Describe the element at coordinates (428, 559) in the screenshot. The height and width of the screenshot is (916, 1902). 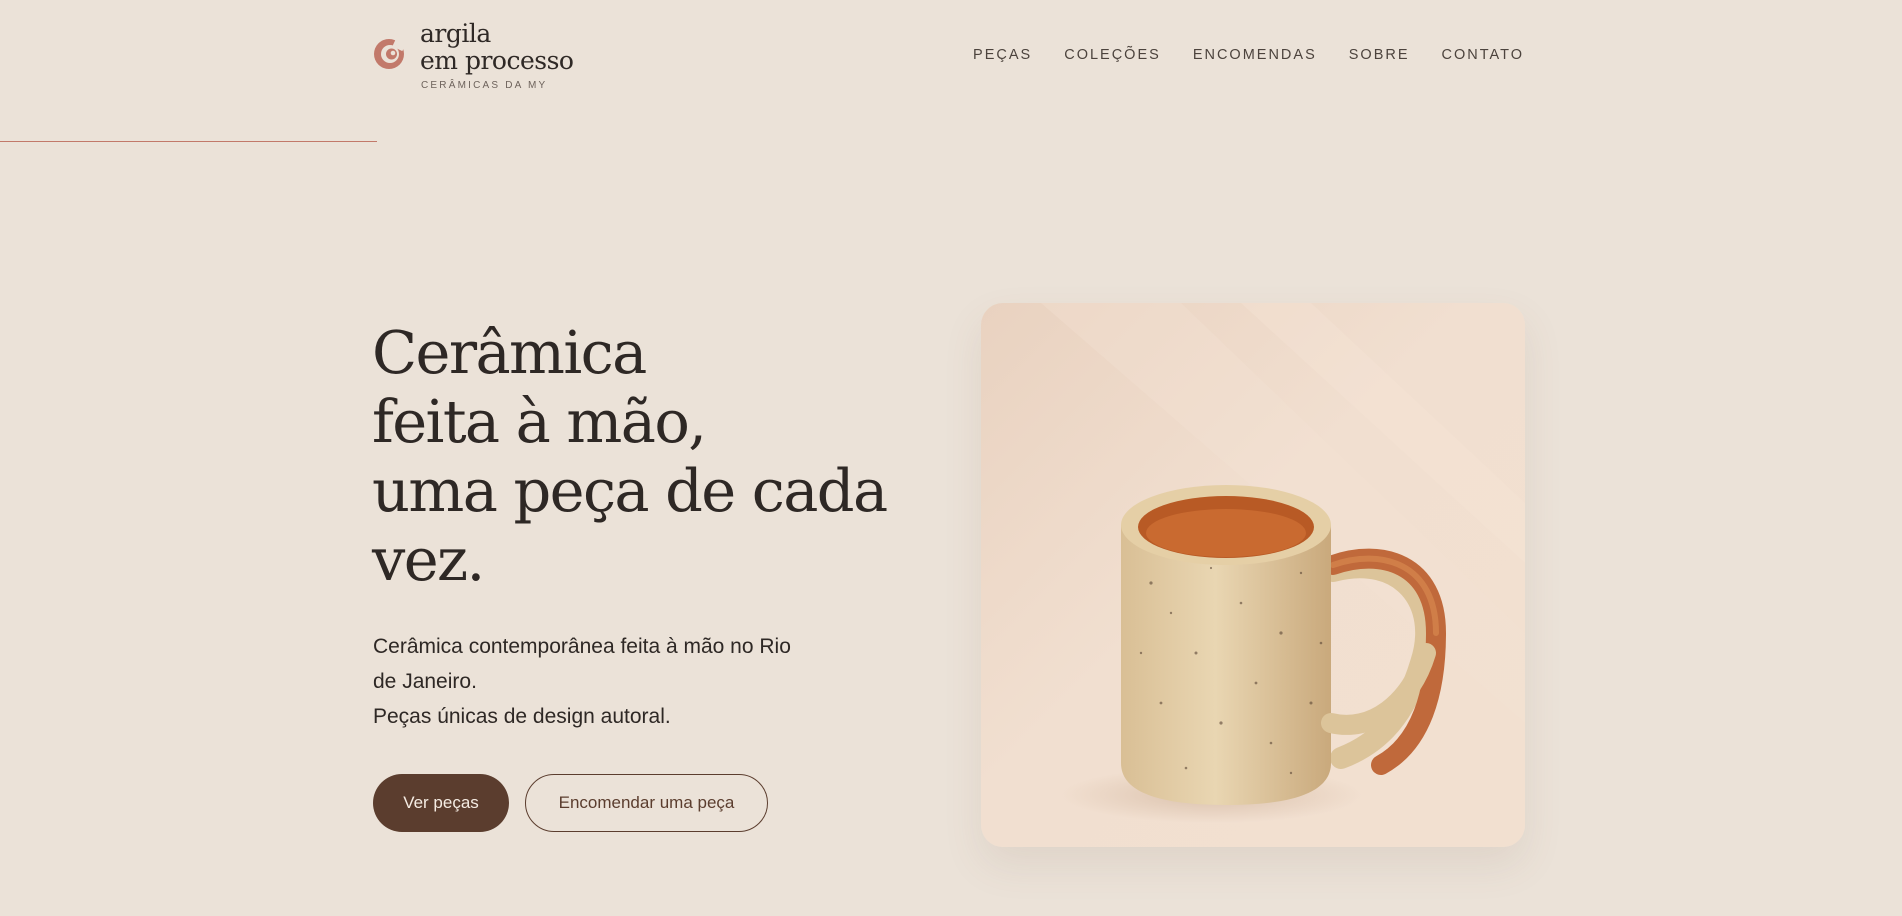
I see `hero-title-line: vez.` at that location.